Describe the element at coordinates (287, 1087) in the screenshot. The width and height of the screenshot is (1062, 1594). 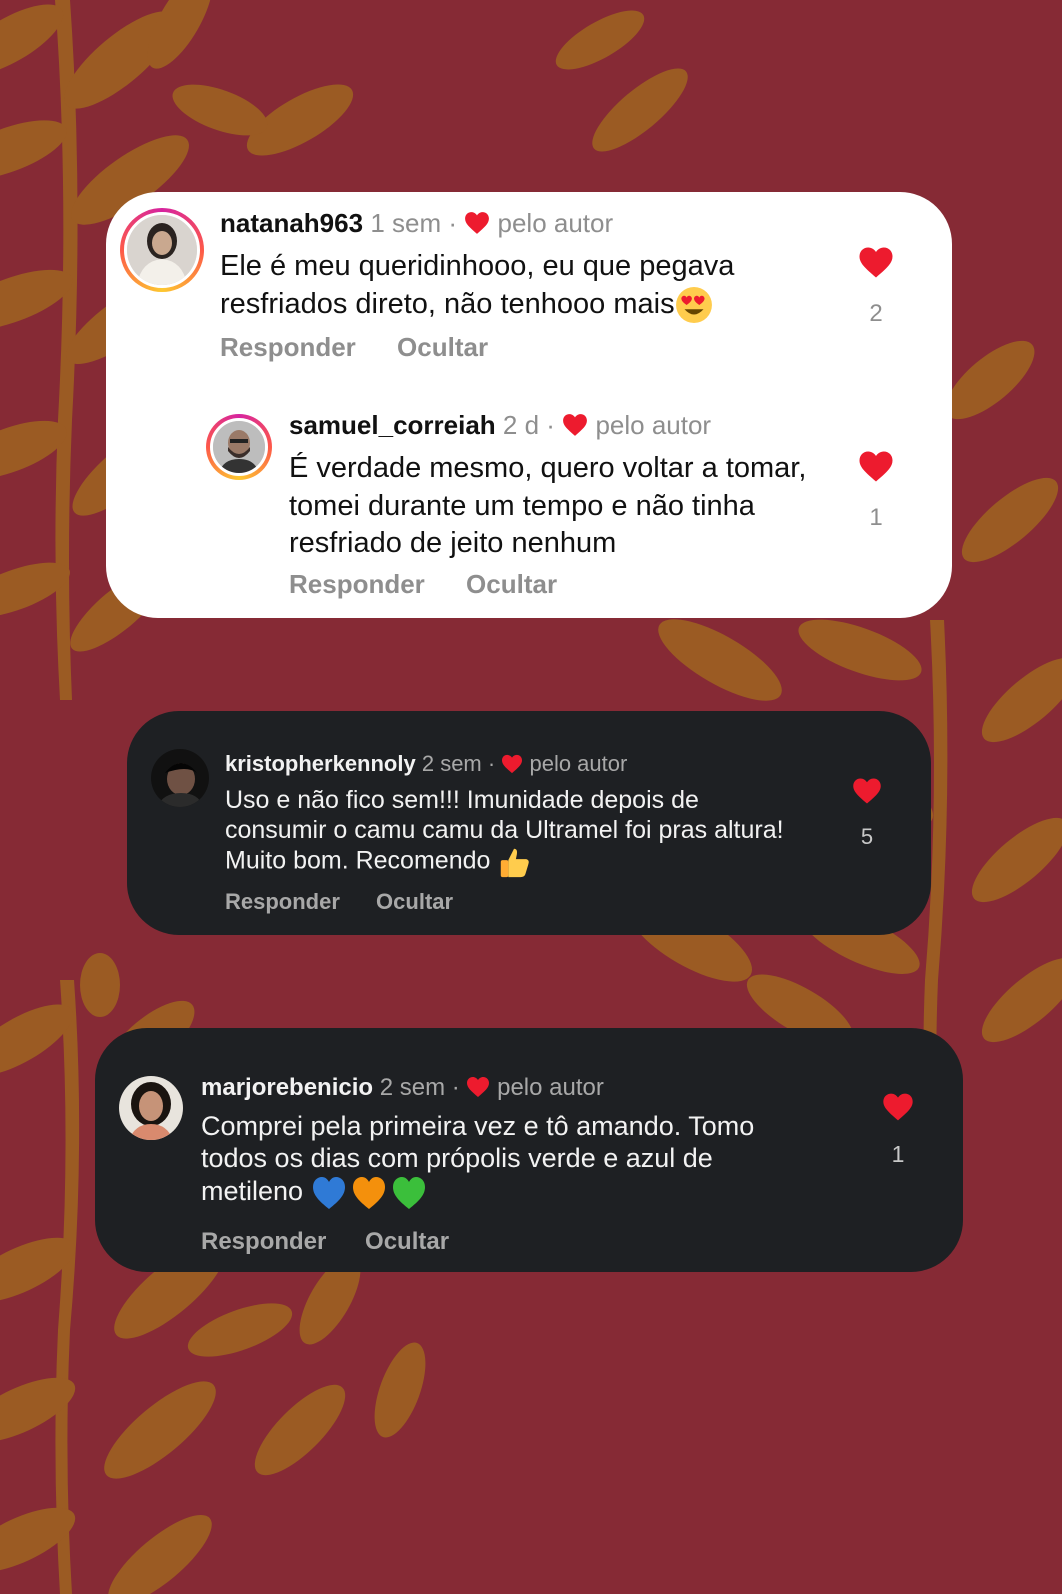
I see `username: marjorebenicio` at that location.